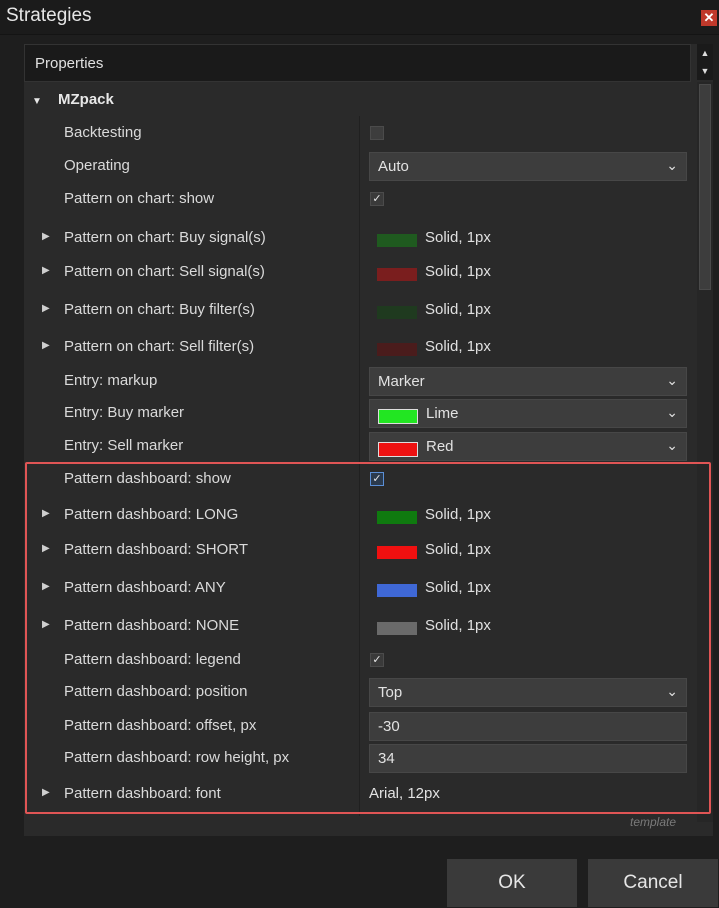 The height and width of the screenshot is (908, 719). I want to click on spin-down-icon: ▼, so click(705, 71).